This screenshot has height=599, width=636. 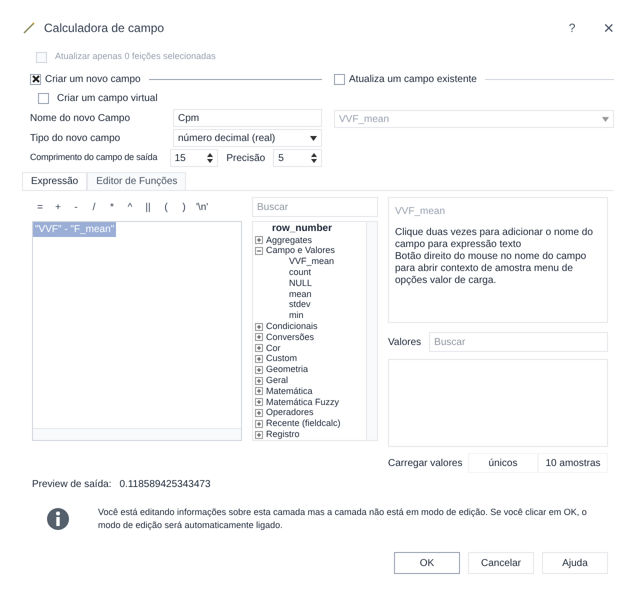 What do you see at coordinates (289, 391) in the screenshot?
I see `tree-item: Matemática` at bounding box center [289, 391].